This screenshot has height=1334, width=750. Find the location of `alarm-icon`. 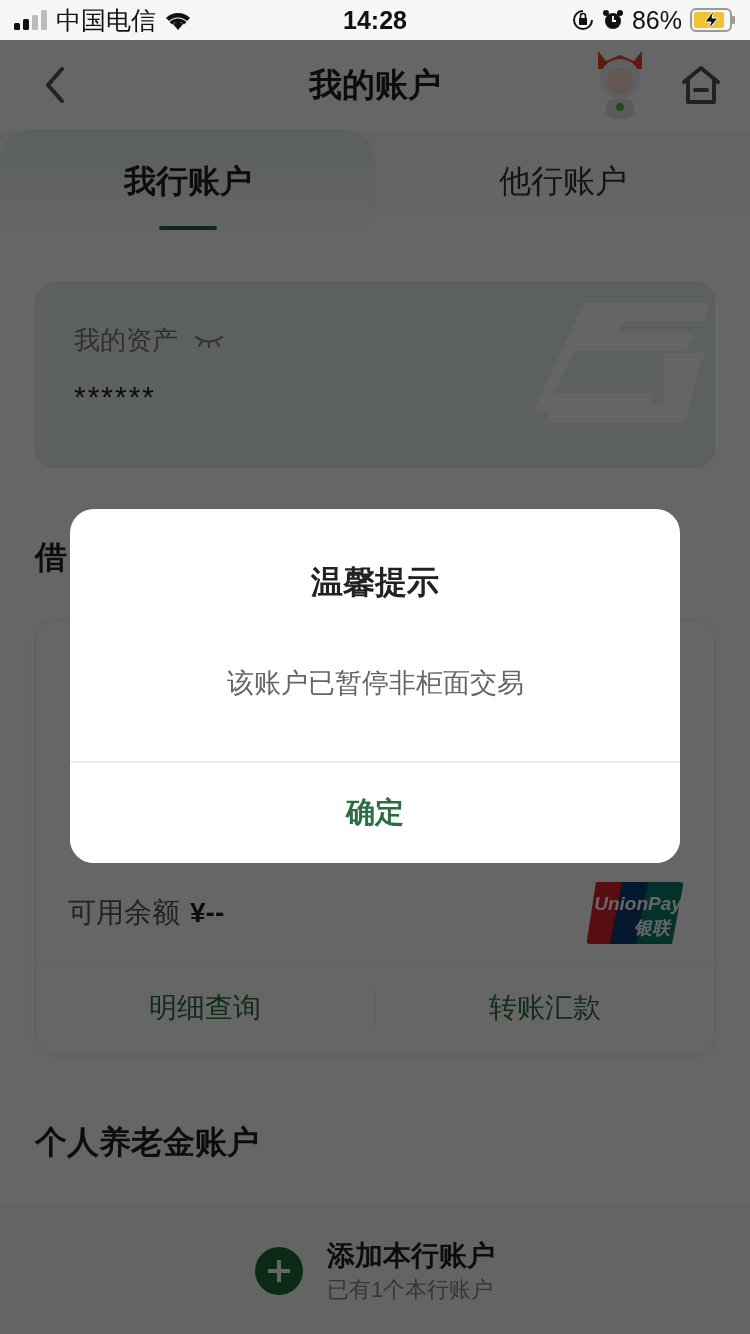

alarm-icon is located at coordinates (612, 20).